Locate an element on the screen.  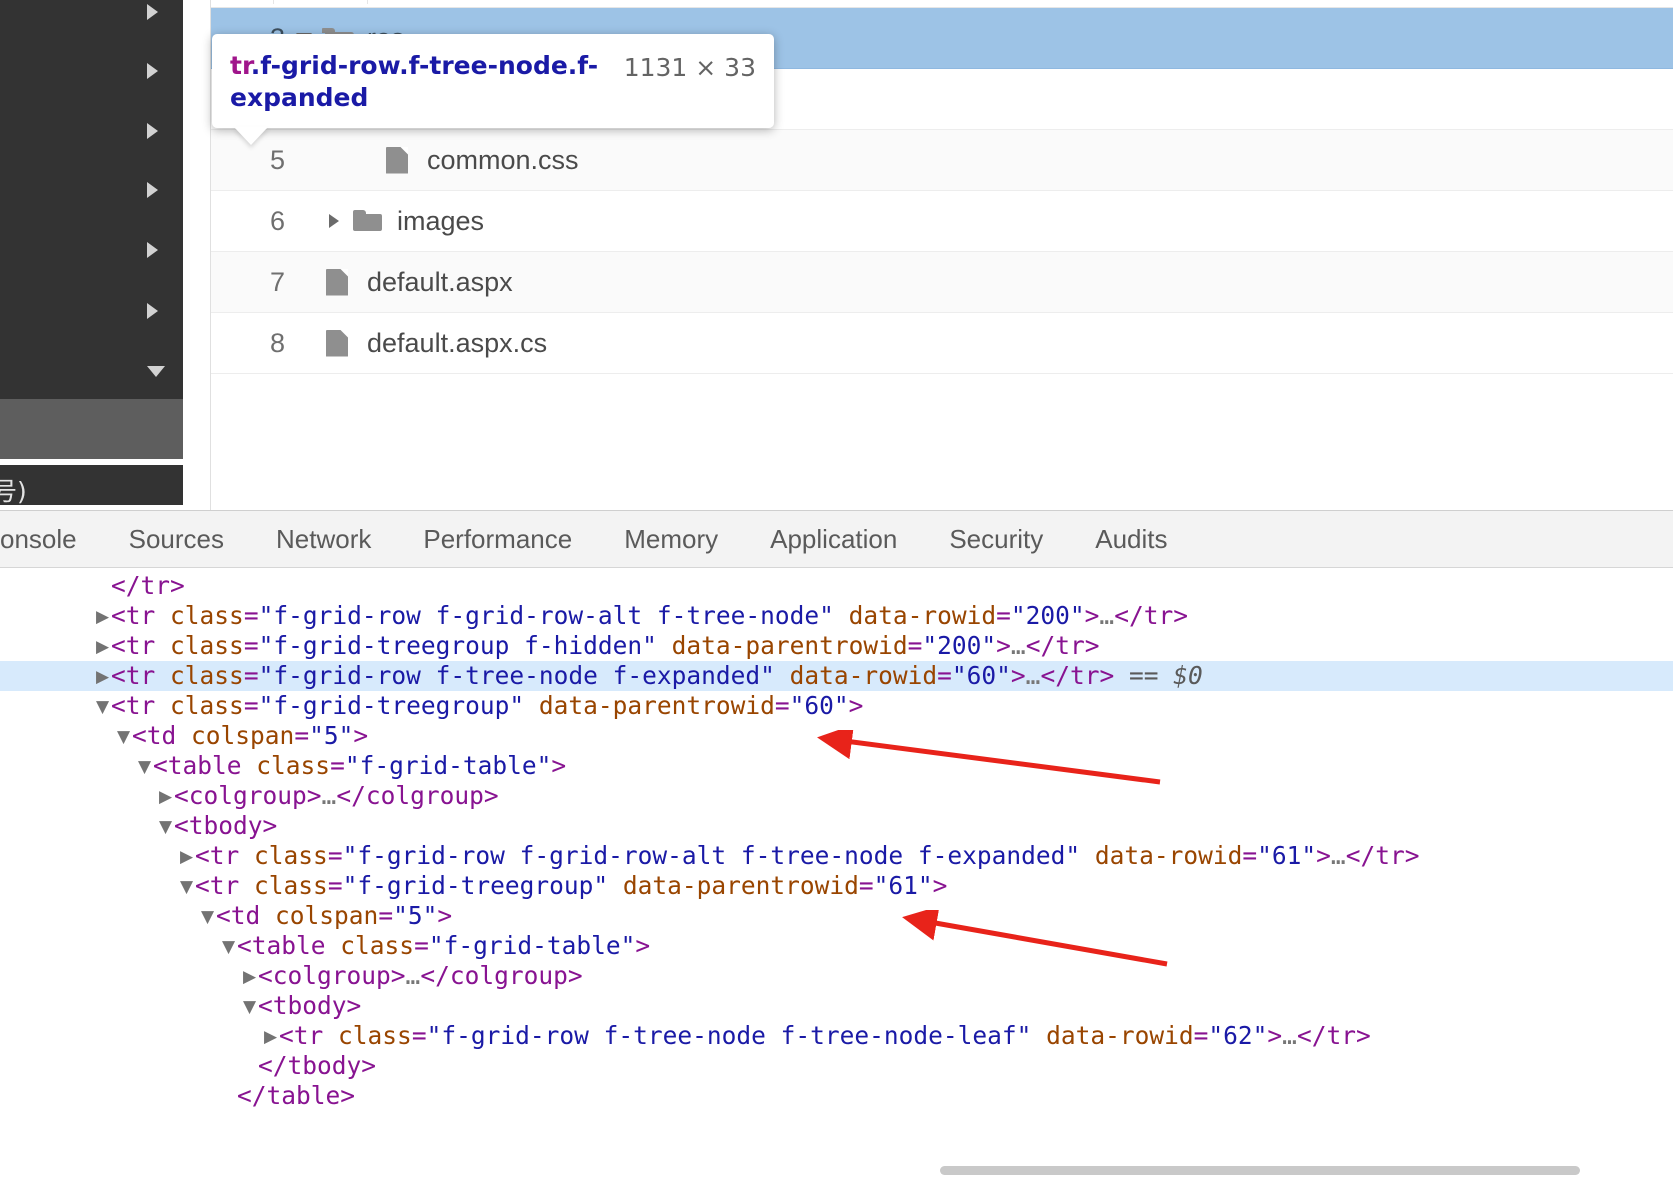
row-label: images is located at coordinates (441, 220).